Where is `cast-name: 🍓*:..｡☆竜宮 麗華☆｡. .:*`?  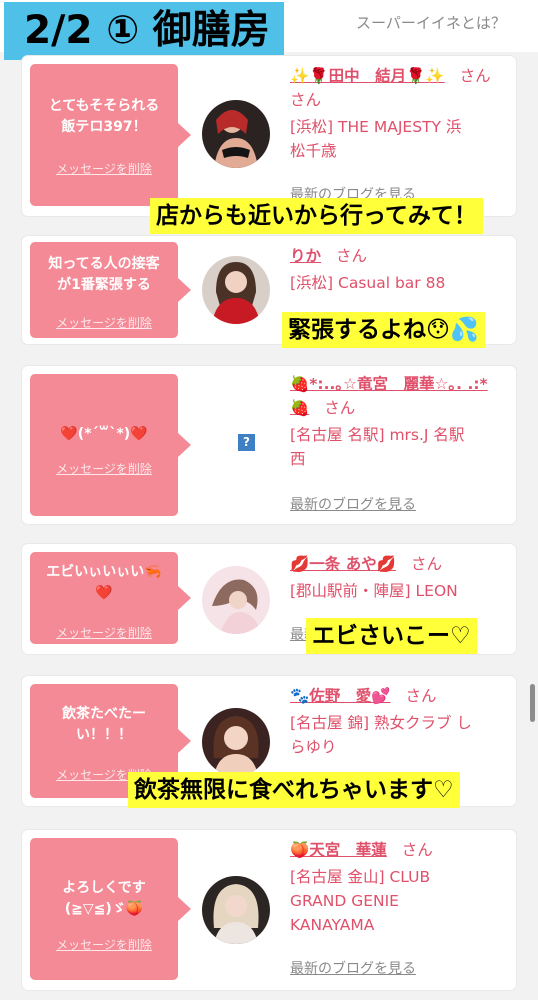 cast-name: 🍓*:..｡☆竜宮 麗華☆｡. .:* is located at coordinates (389, 384).